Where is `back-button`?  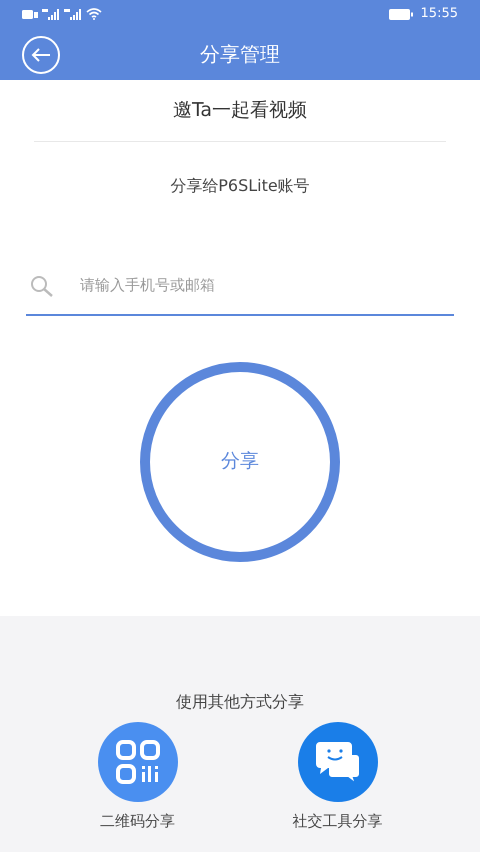 back-button is located at coordinates (41, 55).